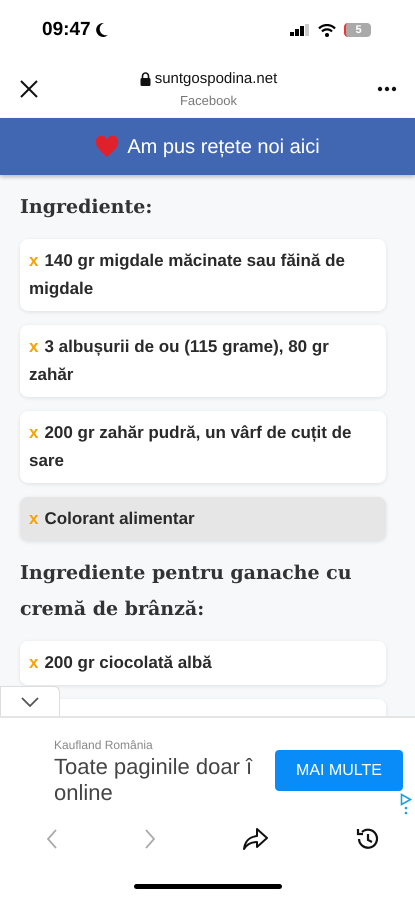  What do you see at coordinates (112, 518) in the screenshot?
I see `ingredient-text: x Colorant alimentar` at bounding box center [112, 518].